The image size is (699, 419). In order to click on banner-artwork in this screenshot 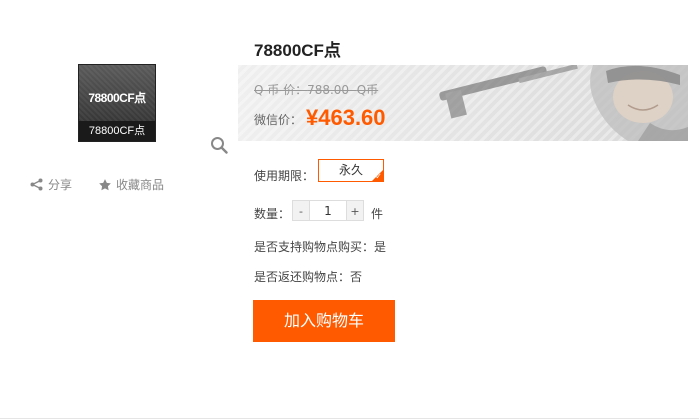, I will do `click(563, 103)`.